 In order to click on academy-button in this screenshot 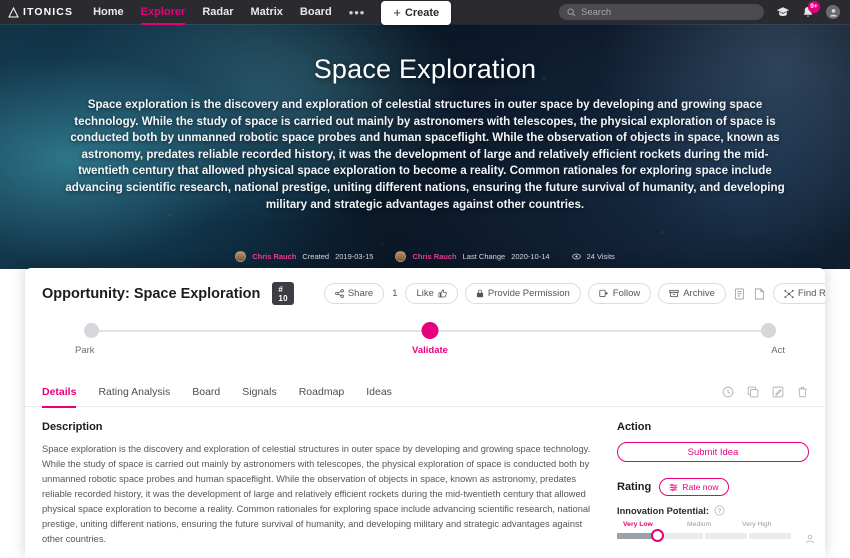, I will do `click(783, 12)`.